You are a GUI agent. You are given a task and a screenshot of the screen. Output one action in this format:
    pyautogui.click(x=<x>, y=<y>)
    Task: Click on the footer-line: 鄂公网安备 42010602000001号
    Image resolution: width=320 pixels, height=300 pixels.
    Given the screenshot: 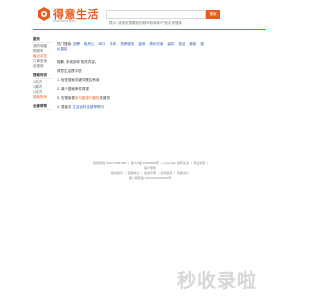 What is the action you would take?
    pyautogui.click(x=150, y=178)
    